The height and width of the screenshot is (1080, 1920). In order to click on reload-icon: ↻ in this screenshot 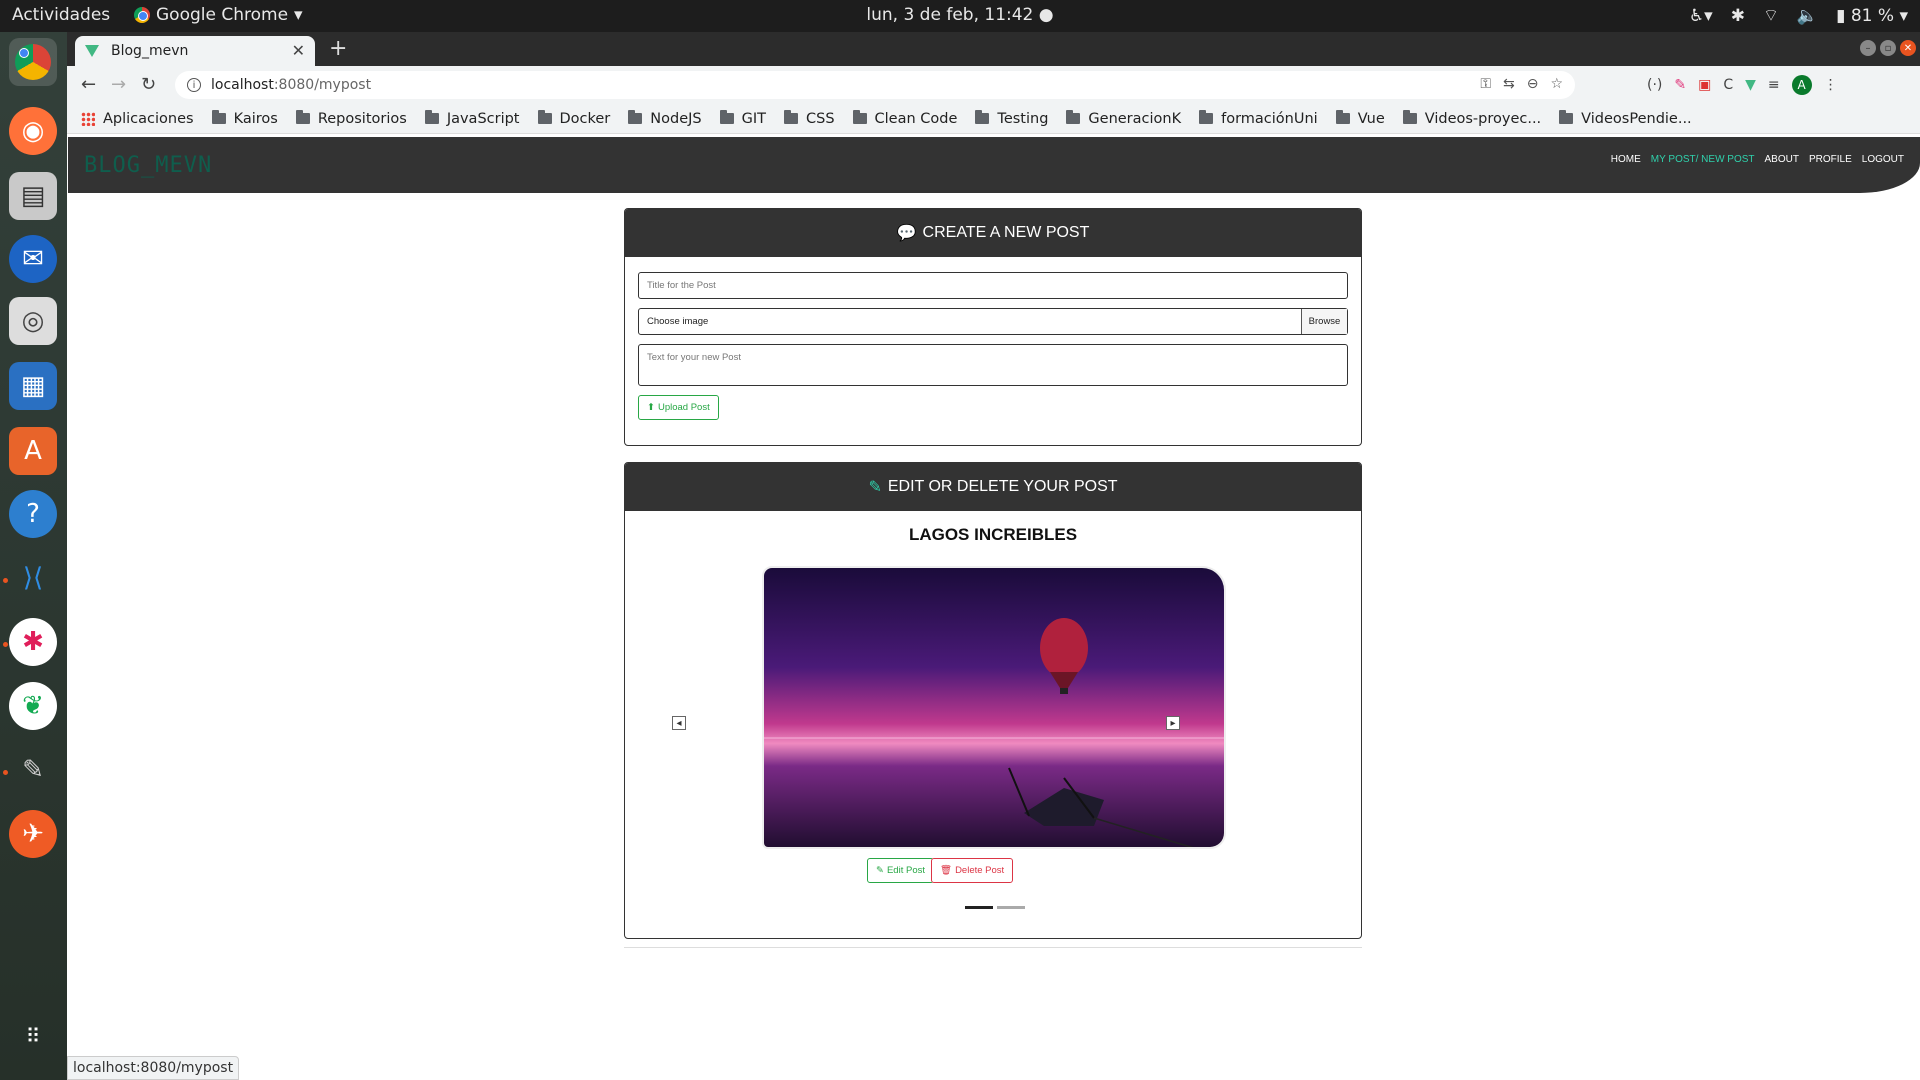, I will do `click(148, 84)`.